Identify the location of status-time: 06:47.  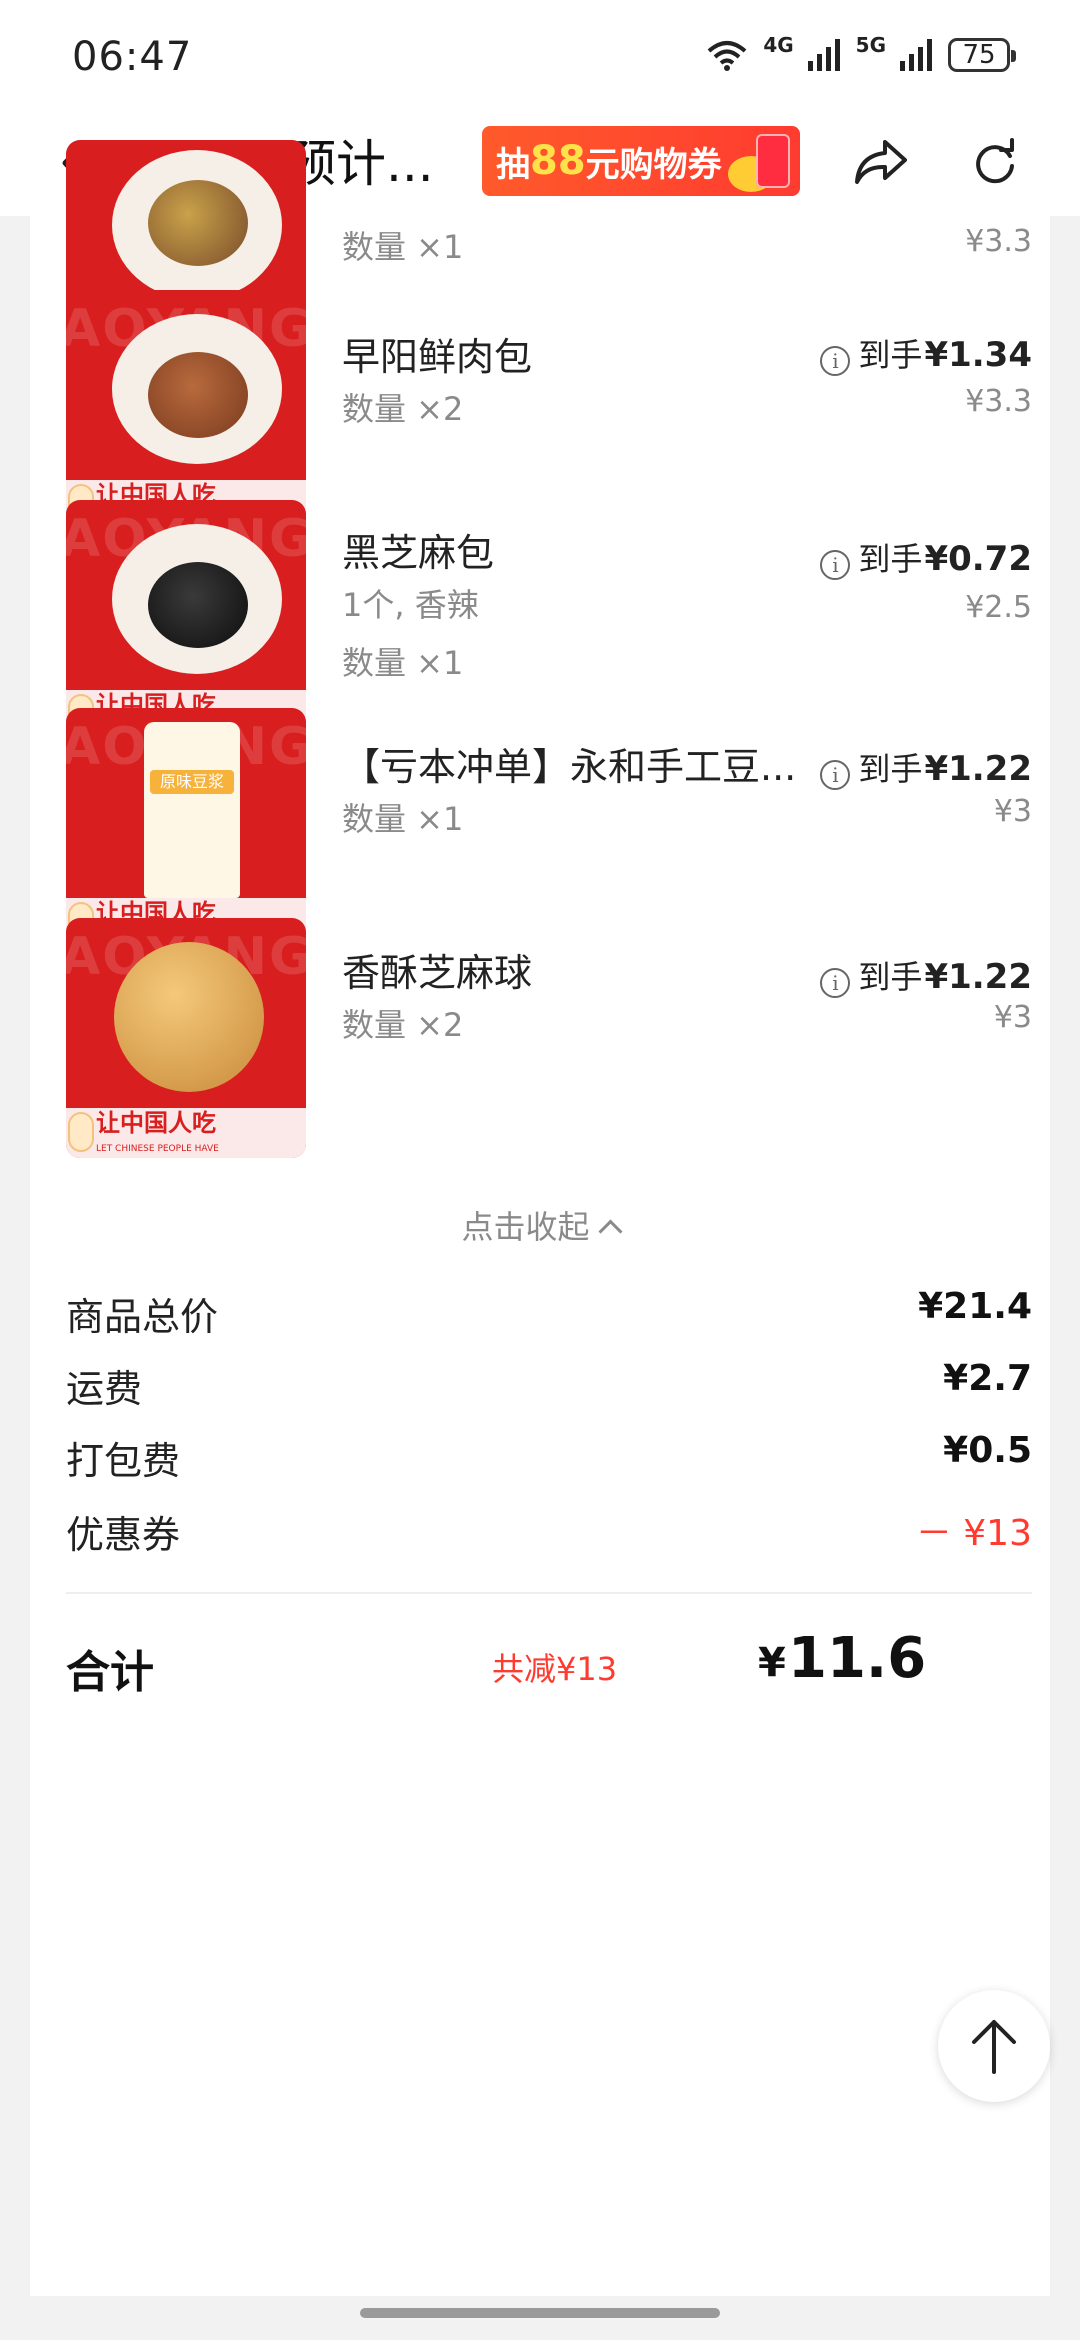
(132, 57).